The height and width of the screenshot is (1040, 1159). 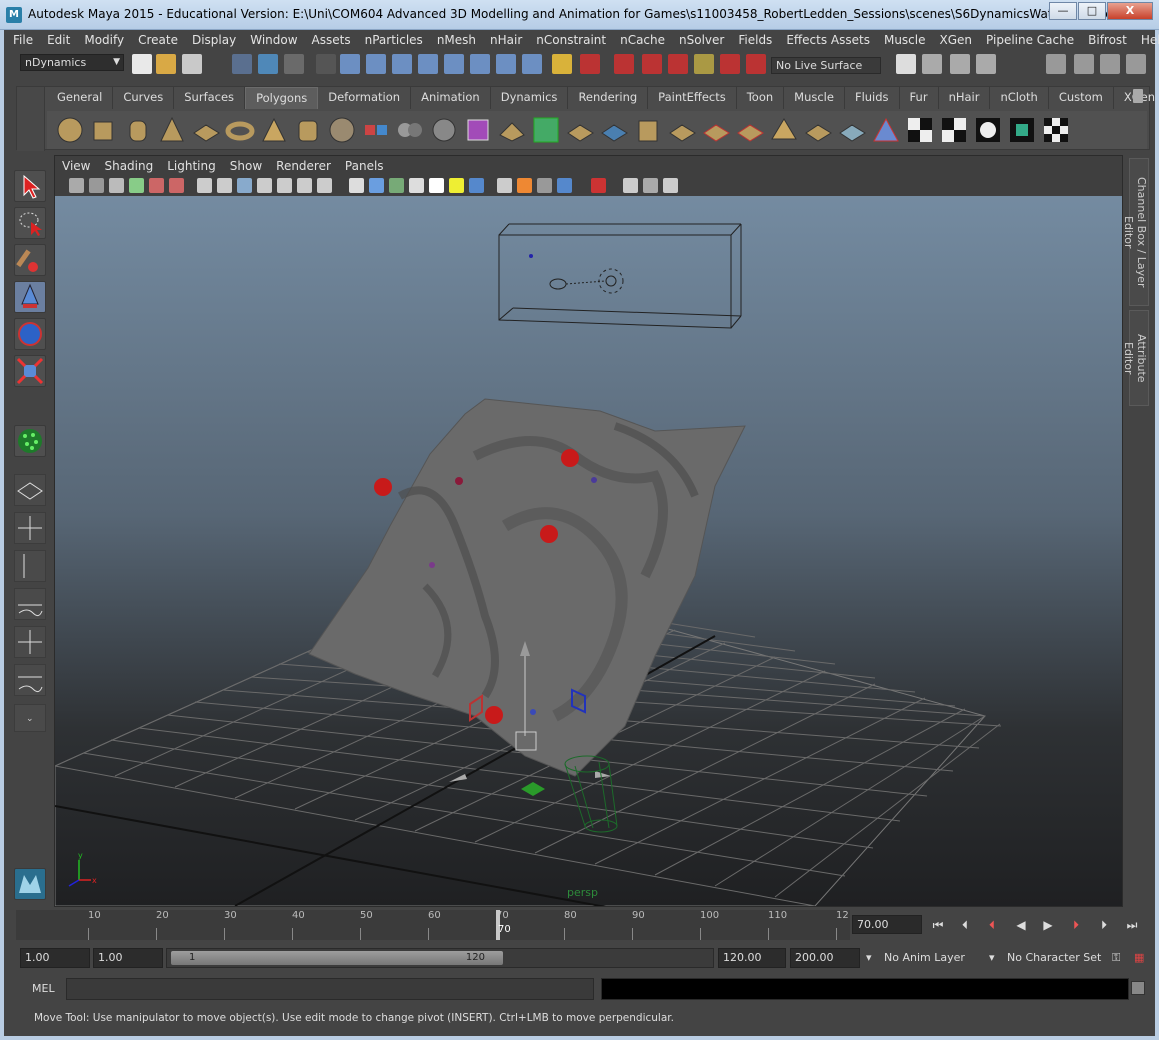 What do you see at coordinates (402, 64) in the screenshot?
I see `snap-to-points-icon` at bounding box center [402, 64].